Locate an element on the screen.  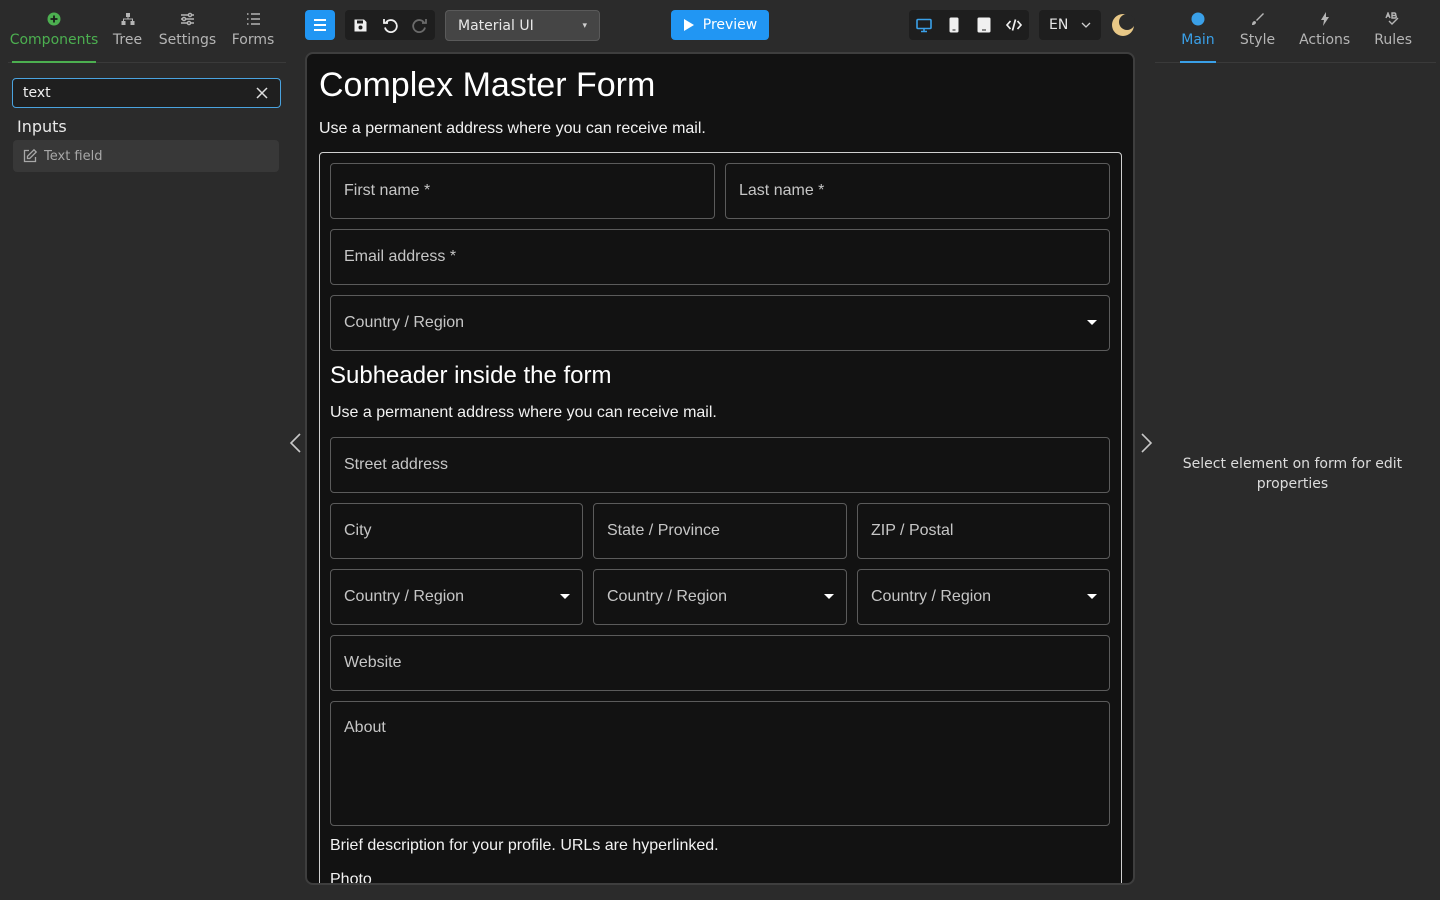
tab-main: Main is located at coordinates (1198, 31).